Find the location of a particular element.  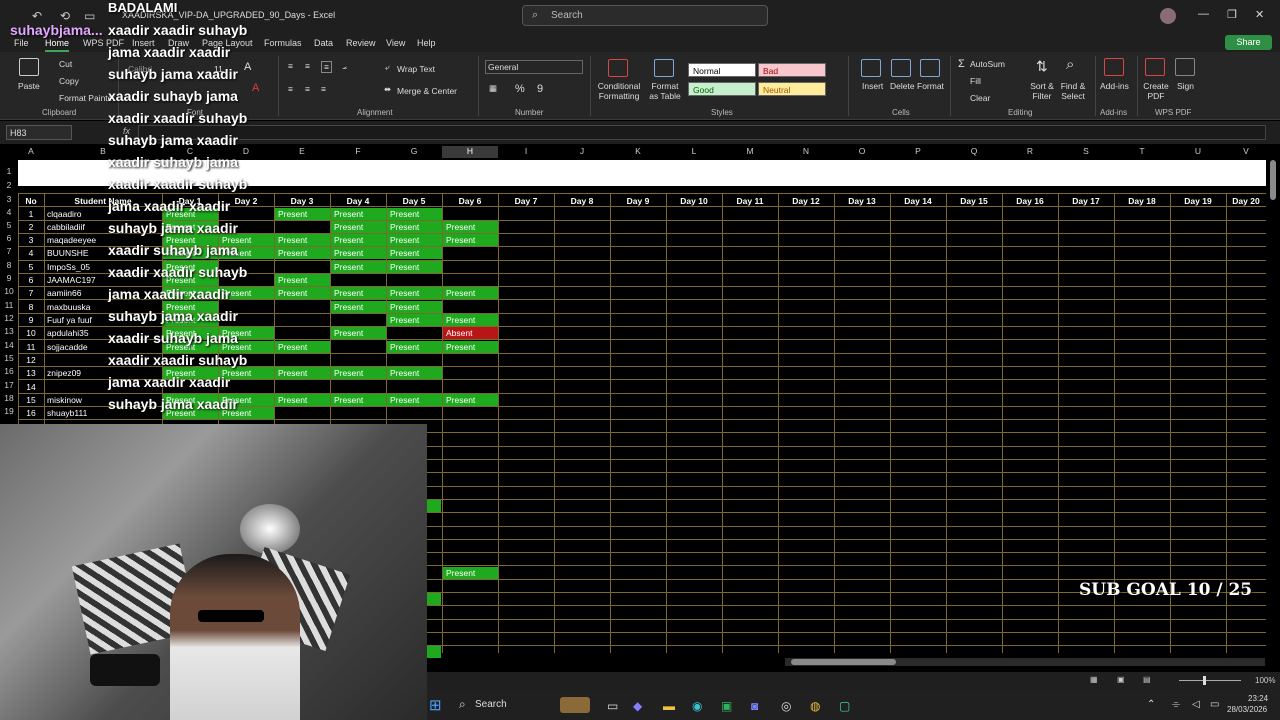

format-button: Format is located at coordinates (930, 86).